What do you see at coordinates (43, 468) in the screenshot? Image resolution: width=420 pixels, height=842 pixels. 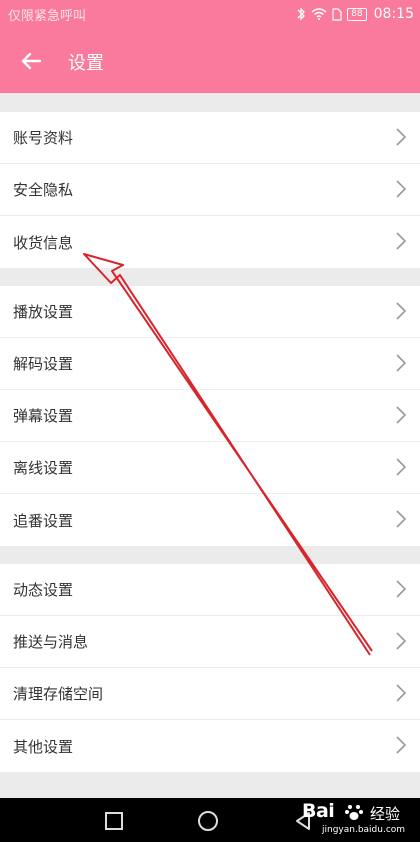 I see `settings-item-label: 离线设置` at bounding box center [43, 468].